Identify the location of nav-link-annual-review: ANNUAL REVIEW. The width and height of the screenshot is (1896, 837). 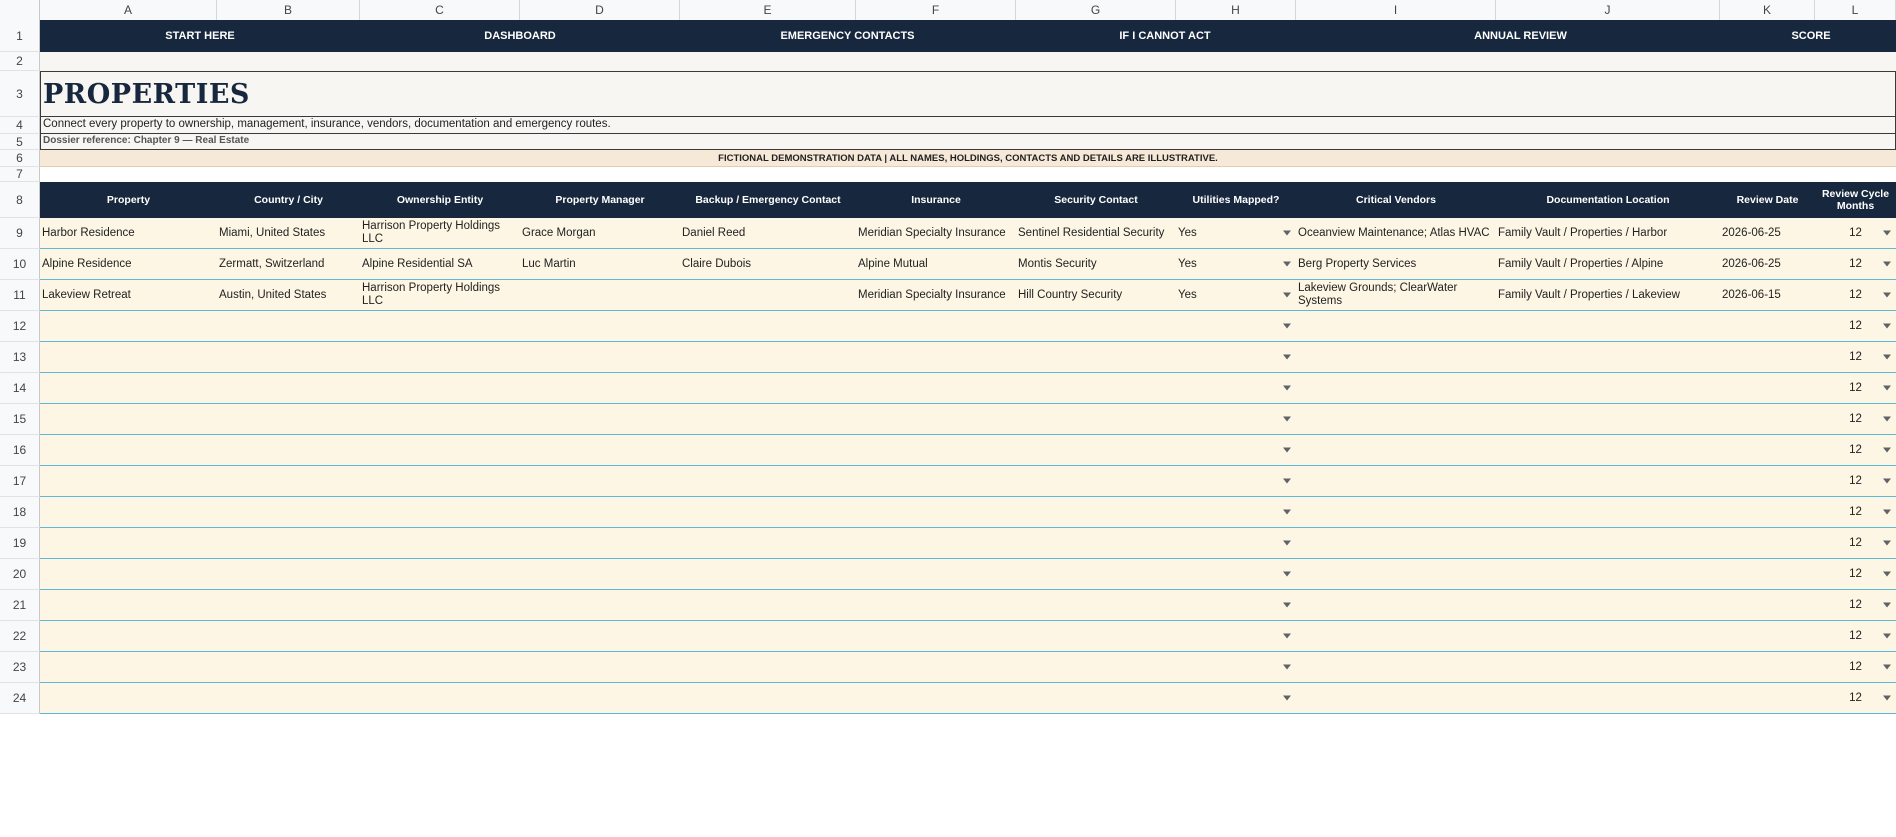
(1520, 36).